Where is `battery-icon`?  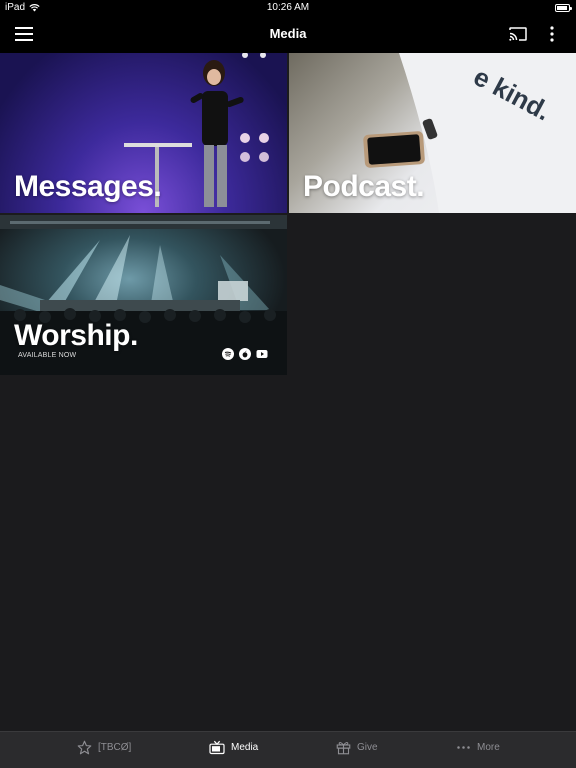
battery-icon is located at coordinates (563, 8).